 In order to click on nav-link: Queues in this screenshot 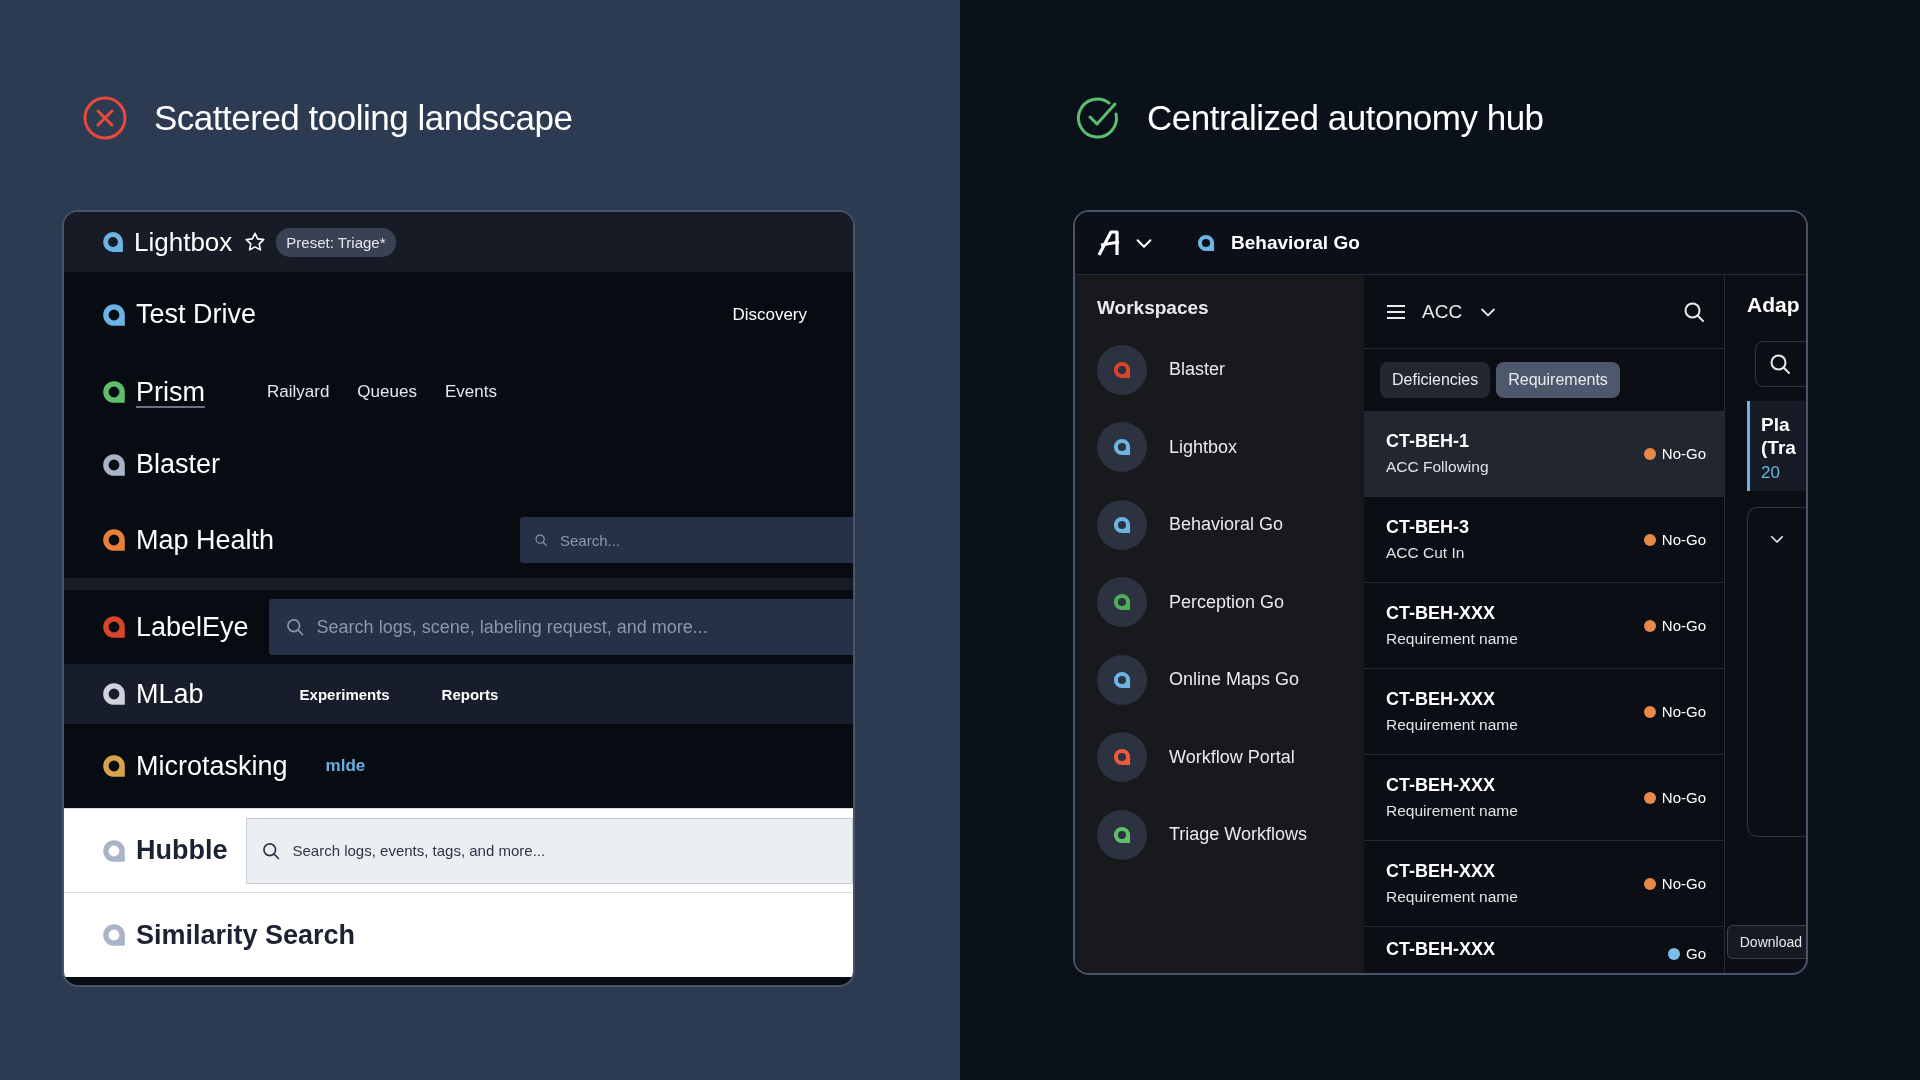, I will do `click(387, 392)`.